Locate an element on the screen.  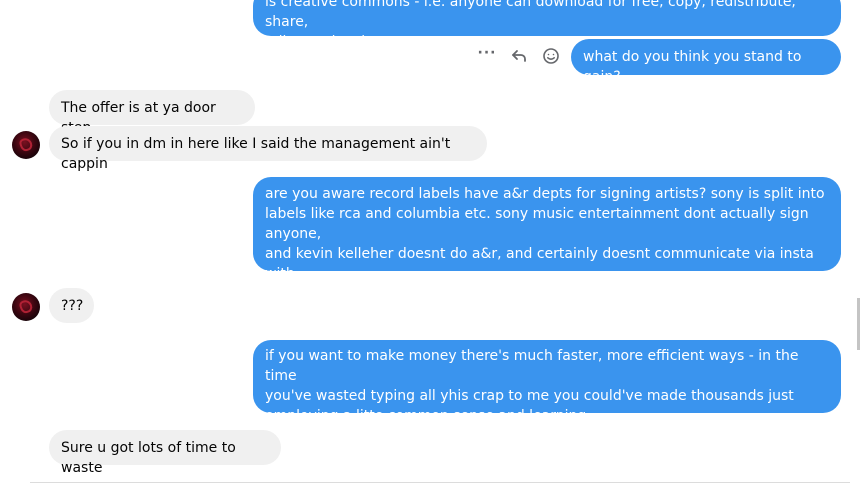
more-icon: ··· is located at coordinates (487, 56).